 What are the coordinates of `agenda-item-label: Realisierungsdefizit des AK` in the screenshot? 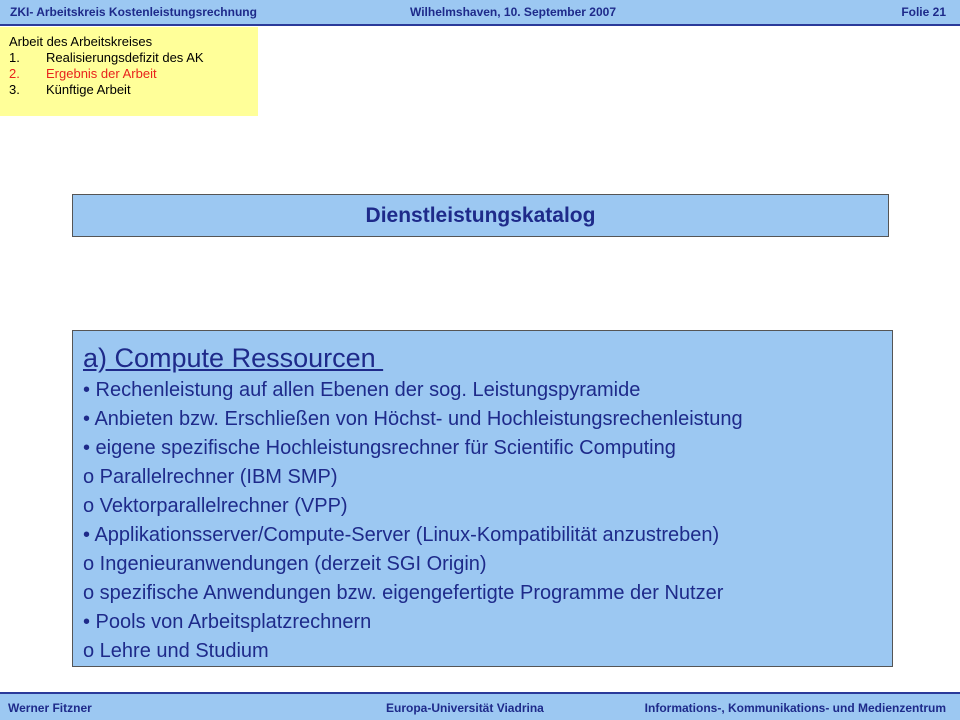 It's located at (125, 57).